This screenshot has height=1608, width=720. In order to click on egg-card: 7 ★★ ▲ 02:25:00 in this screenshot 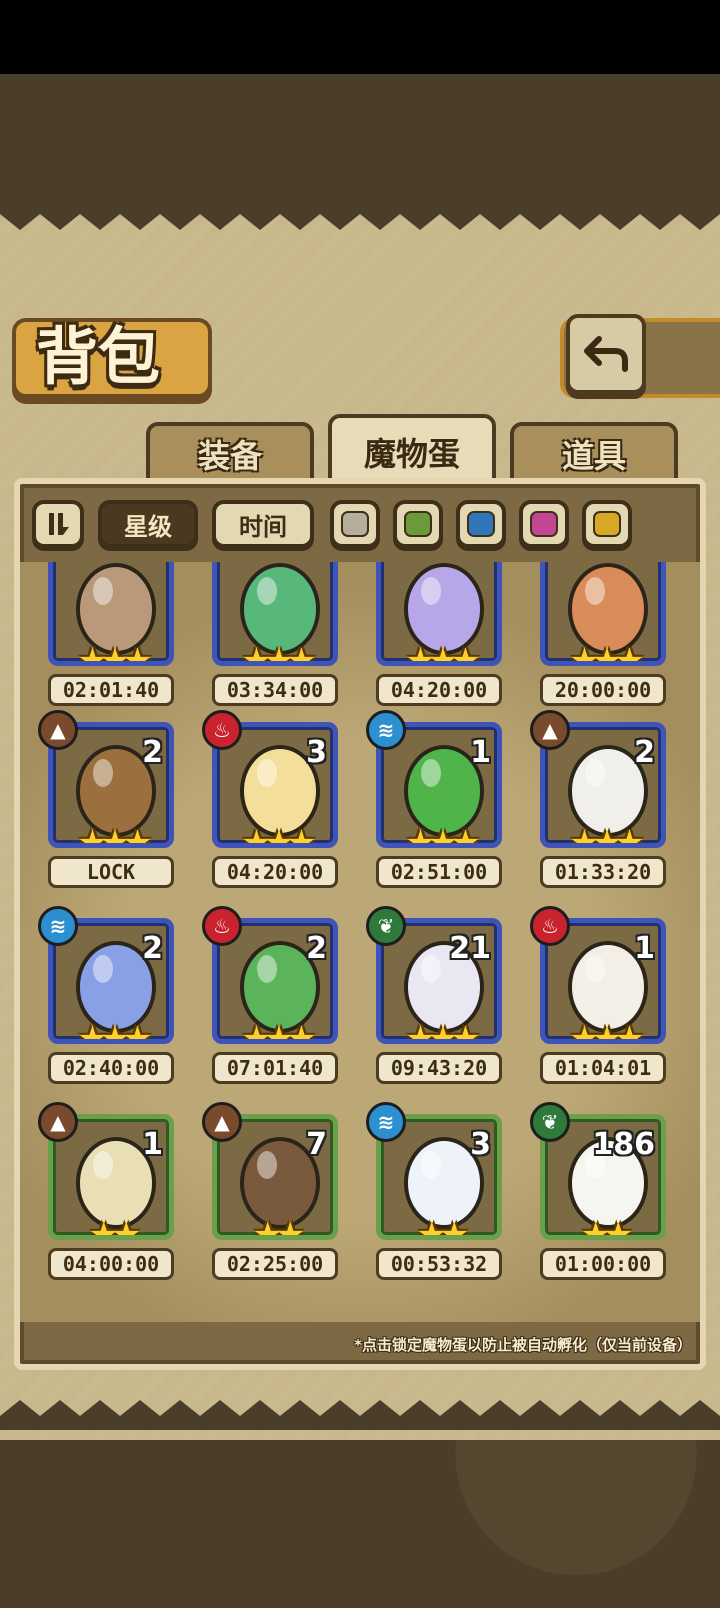, I will do `click(273, 1196)`.